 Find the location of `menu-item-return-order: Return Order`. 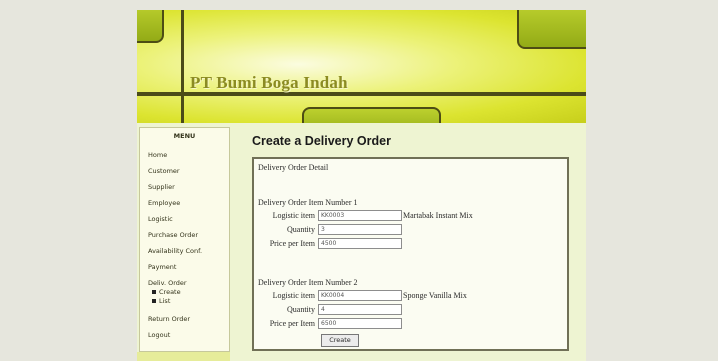

menu-item-return-order: Return Order is located at coordinates (169, 319).